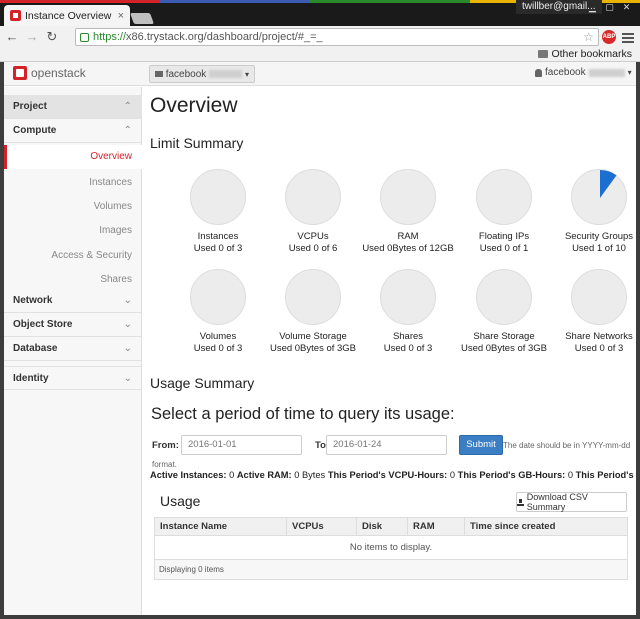 This screenshot has height=619, width=640. I want to click on lock-icon, so click(84, 37).